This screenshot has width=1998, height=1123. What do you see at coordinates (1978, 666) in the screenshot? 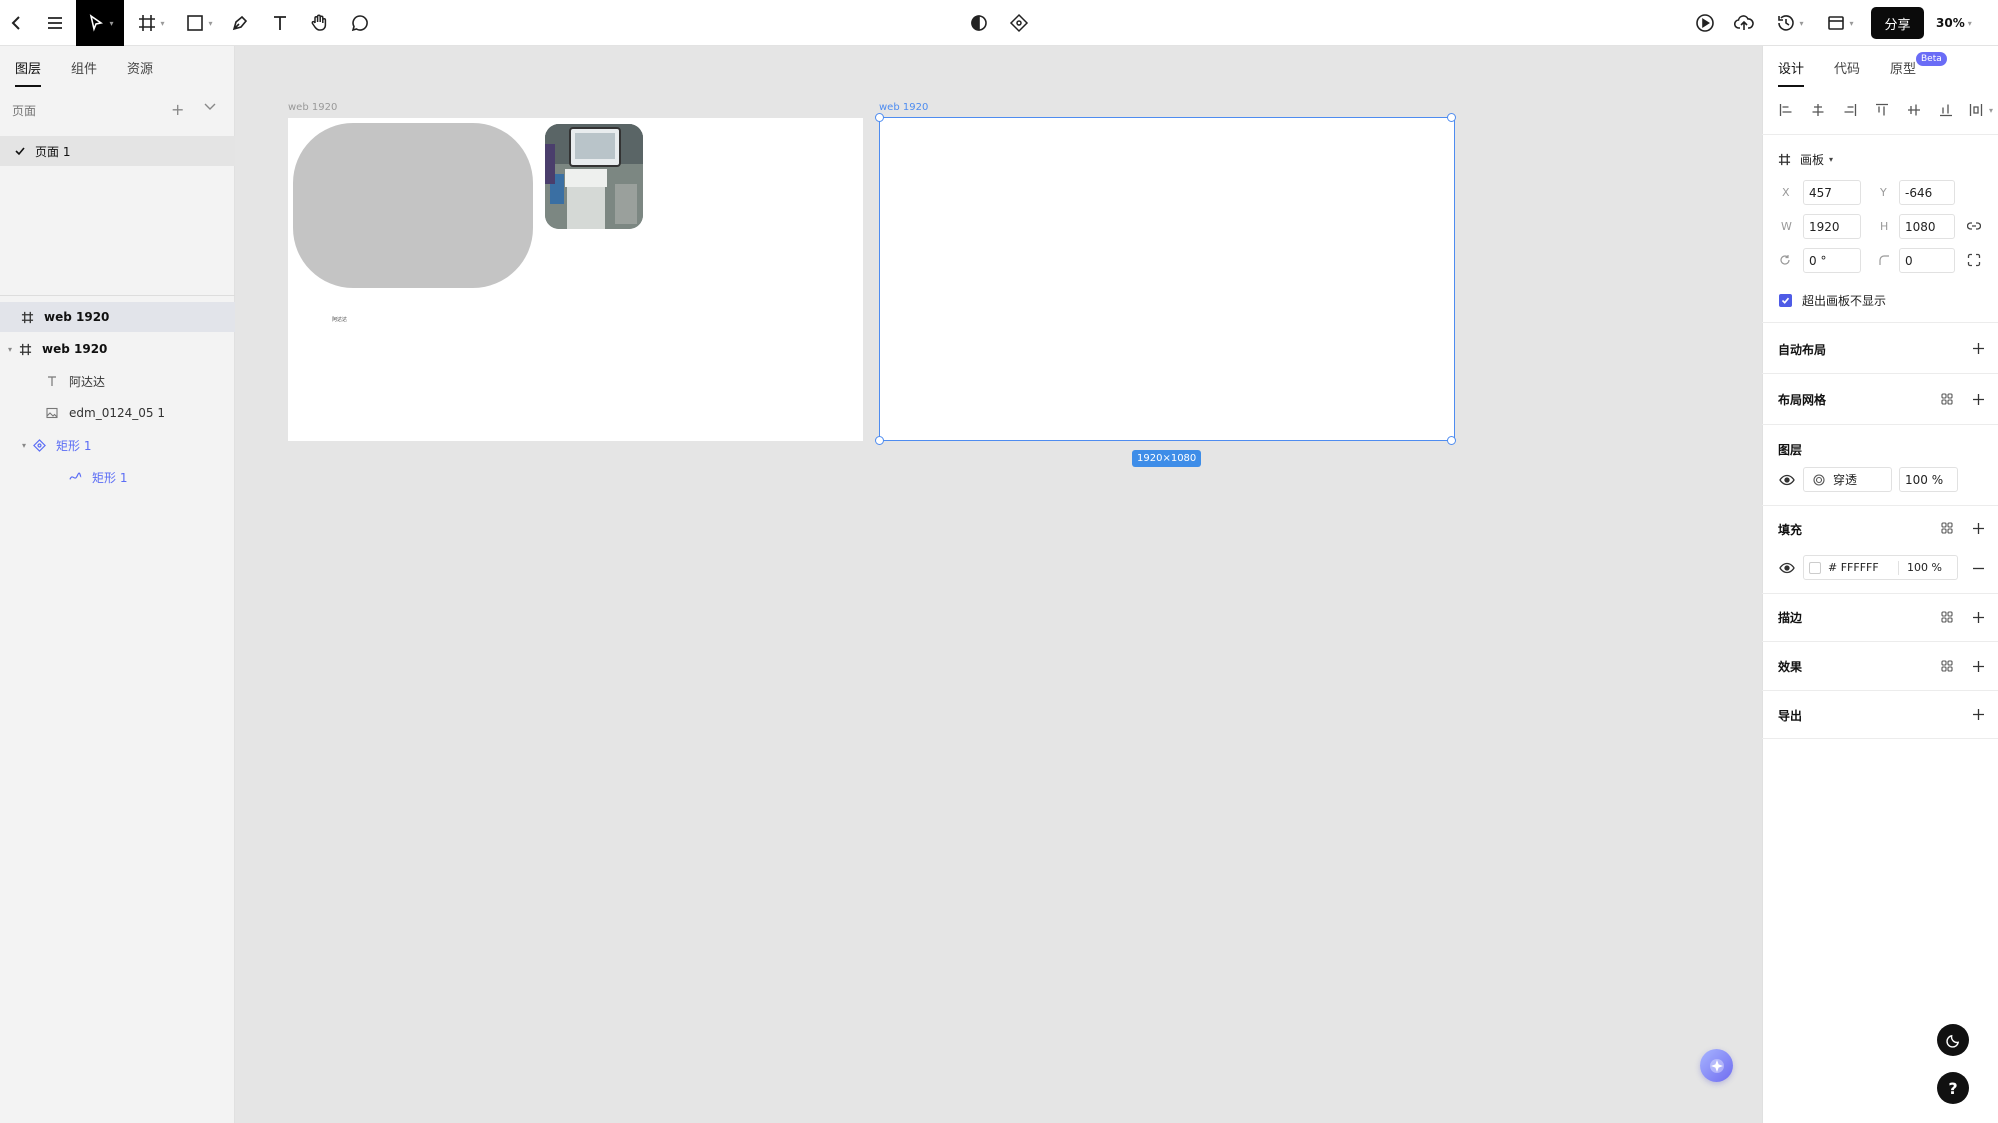
I see `add-effect-icon` at bounding box center [1978, 666].